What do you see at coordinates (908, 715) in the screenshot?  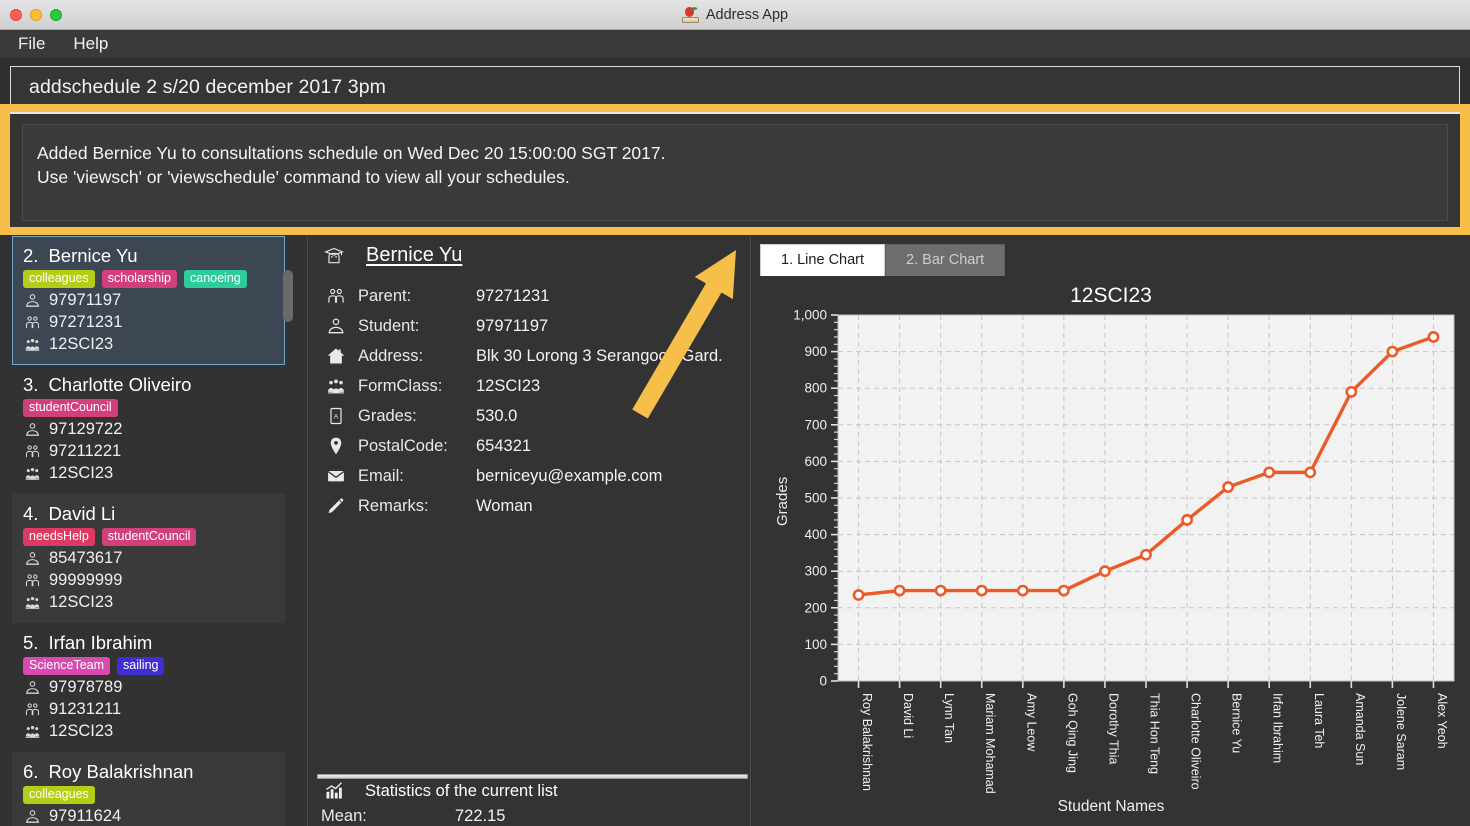 I see `x-tick-label: David Li` at bounding box center [908, 715].